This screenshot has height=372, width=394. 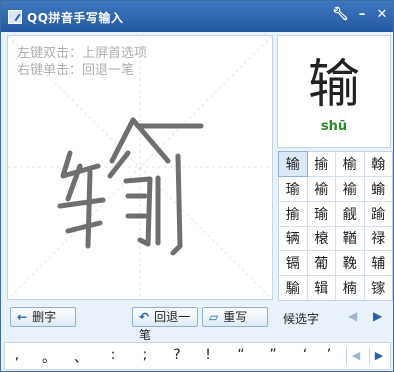 What do you see at coordinates (362, 15) in the screenshot?
I see `minimize-icon: –` at bounding box center [362, 15].